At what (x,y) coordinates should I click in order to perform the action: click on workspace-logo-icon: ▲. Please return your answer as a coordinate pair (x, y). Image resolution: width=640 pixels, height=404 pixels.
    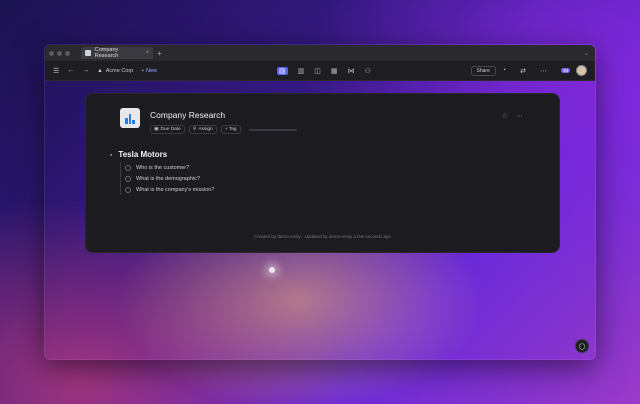
    Looking at the image, I should click on (100, 70).